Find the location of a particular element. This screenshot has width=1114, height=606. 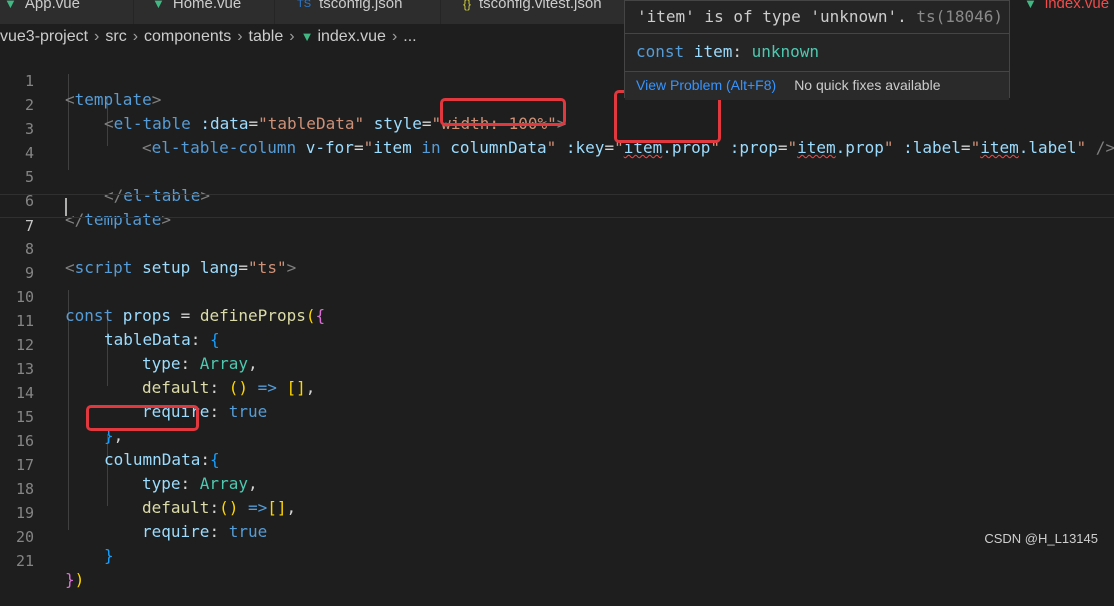

json-icon: {} is located at coordinates (467, 5).